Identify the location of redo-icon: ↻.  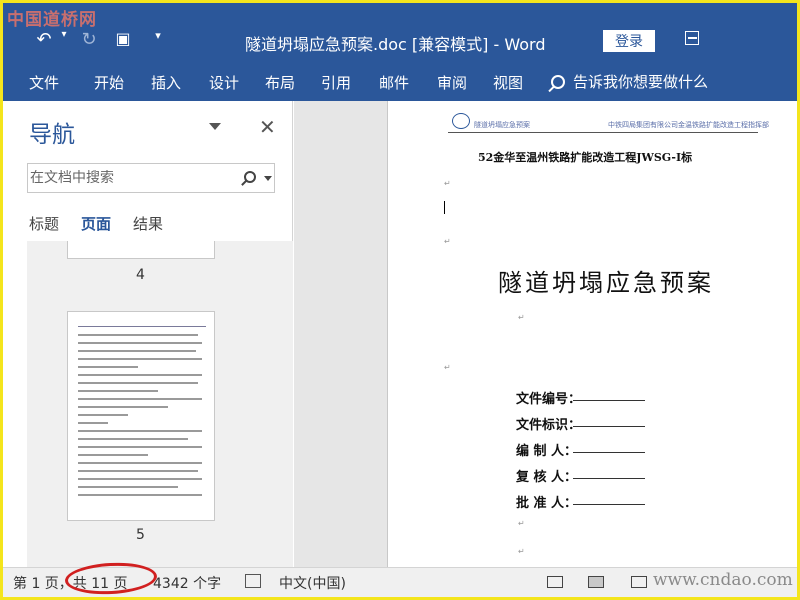
(89, 39).